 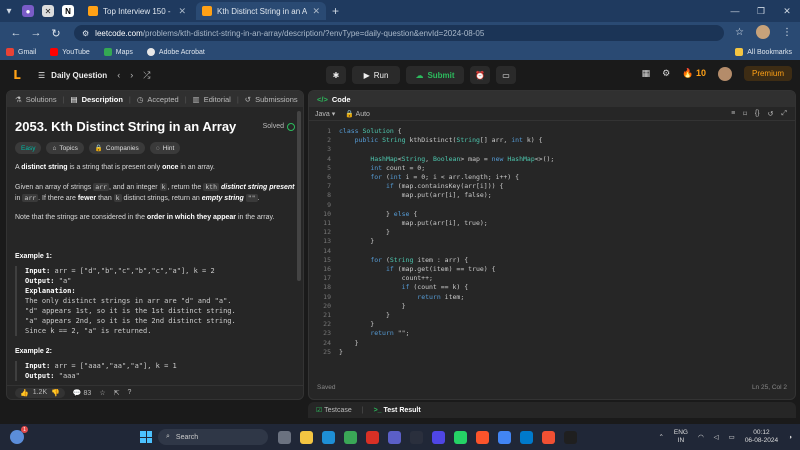 What do you see at coordinates (28, 148) in the screenshot?
I see `difficulty-badge: Easy` at bounding box center [28, 148].